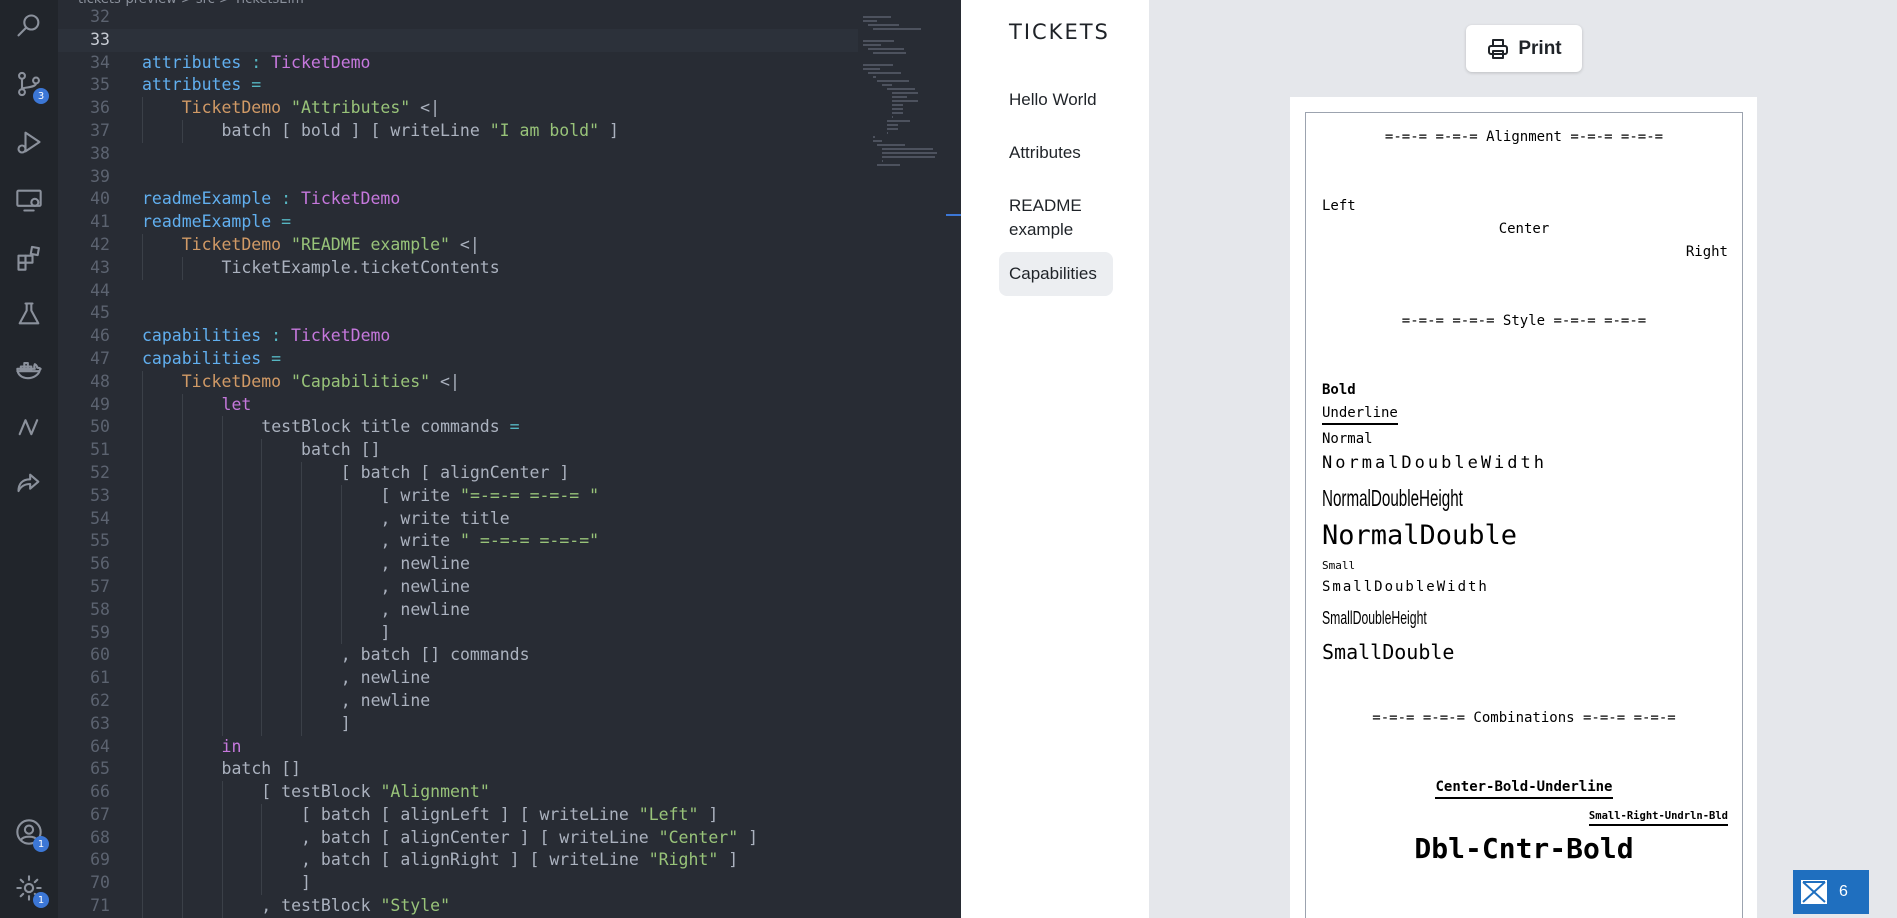 The height and width of the screenshot is (918, 1897). I want to click on feedback-widget: 6, so click(1831, 892).